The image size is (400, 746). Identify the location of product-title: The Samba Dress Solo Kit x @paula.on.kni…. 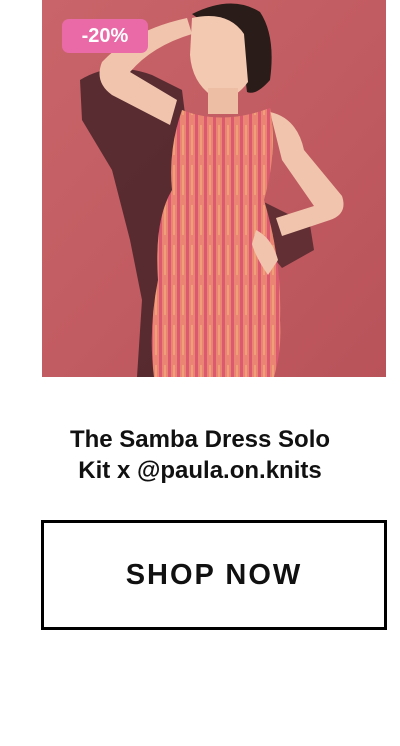
(200, 455).